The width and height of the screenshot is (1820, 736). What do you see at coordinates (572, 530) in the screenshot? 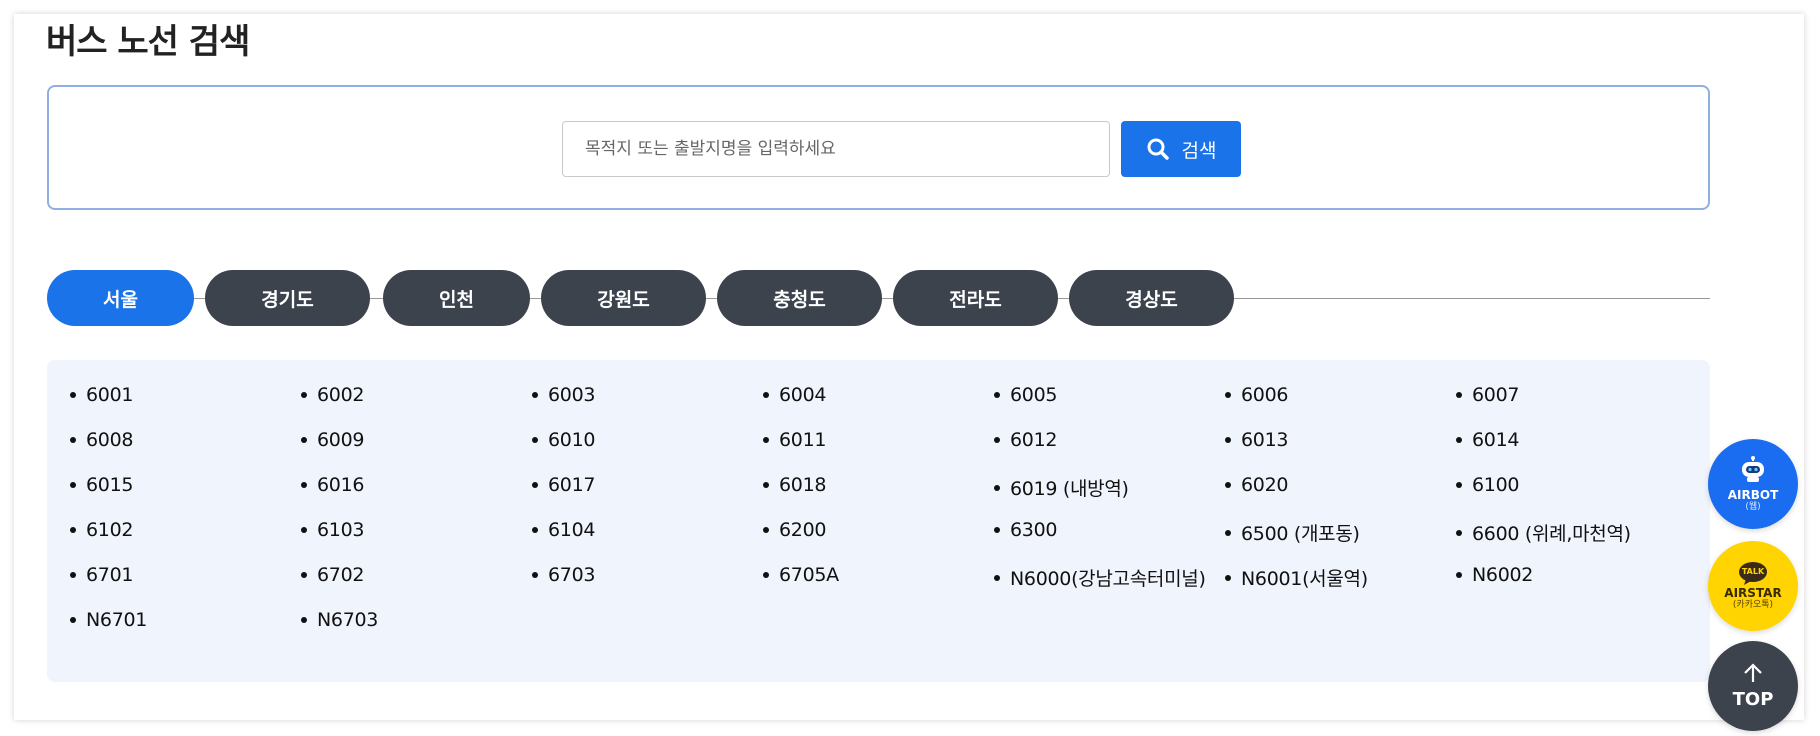
I see `route-label: 6104` at bounding box center [572, 530].